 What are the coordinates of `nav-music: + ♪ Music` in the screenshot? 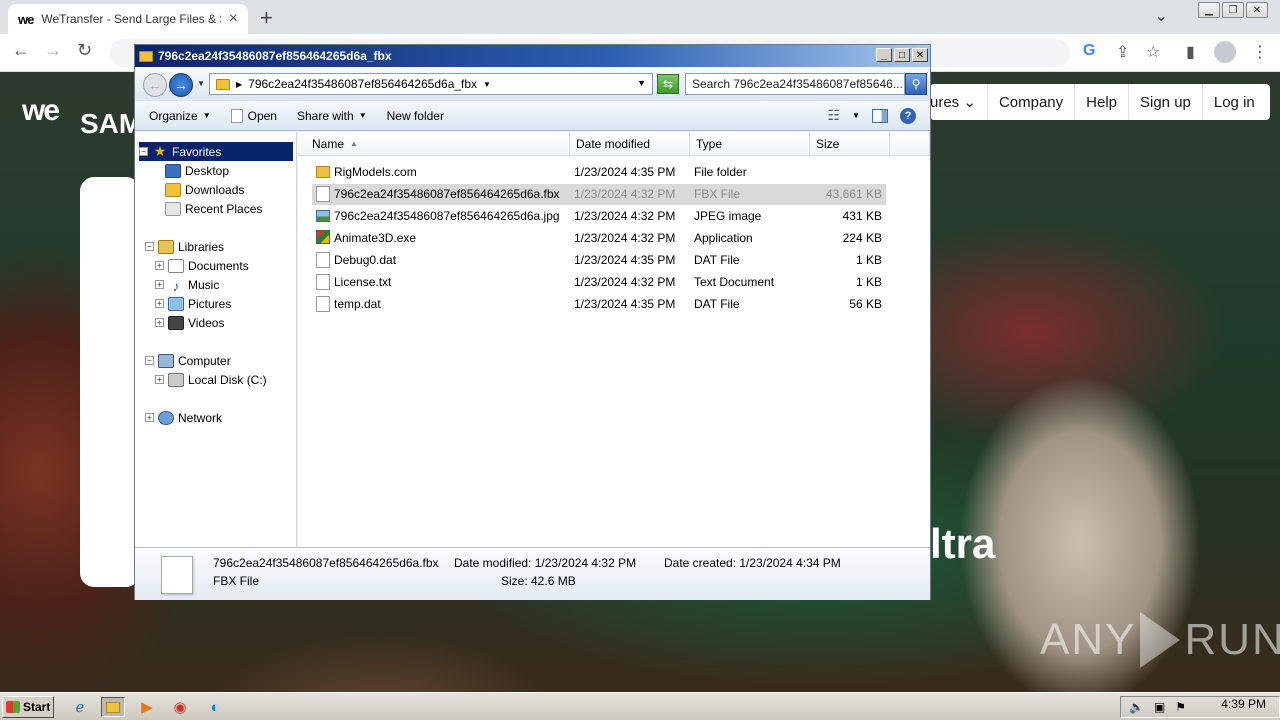 It's located at (187, 284).